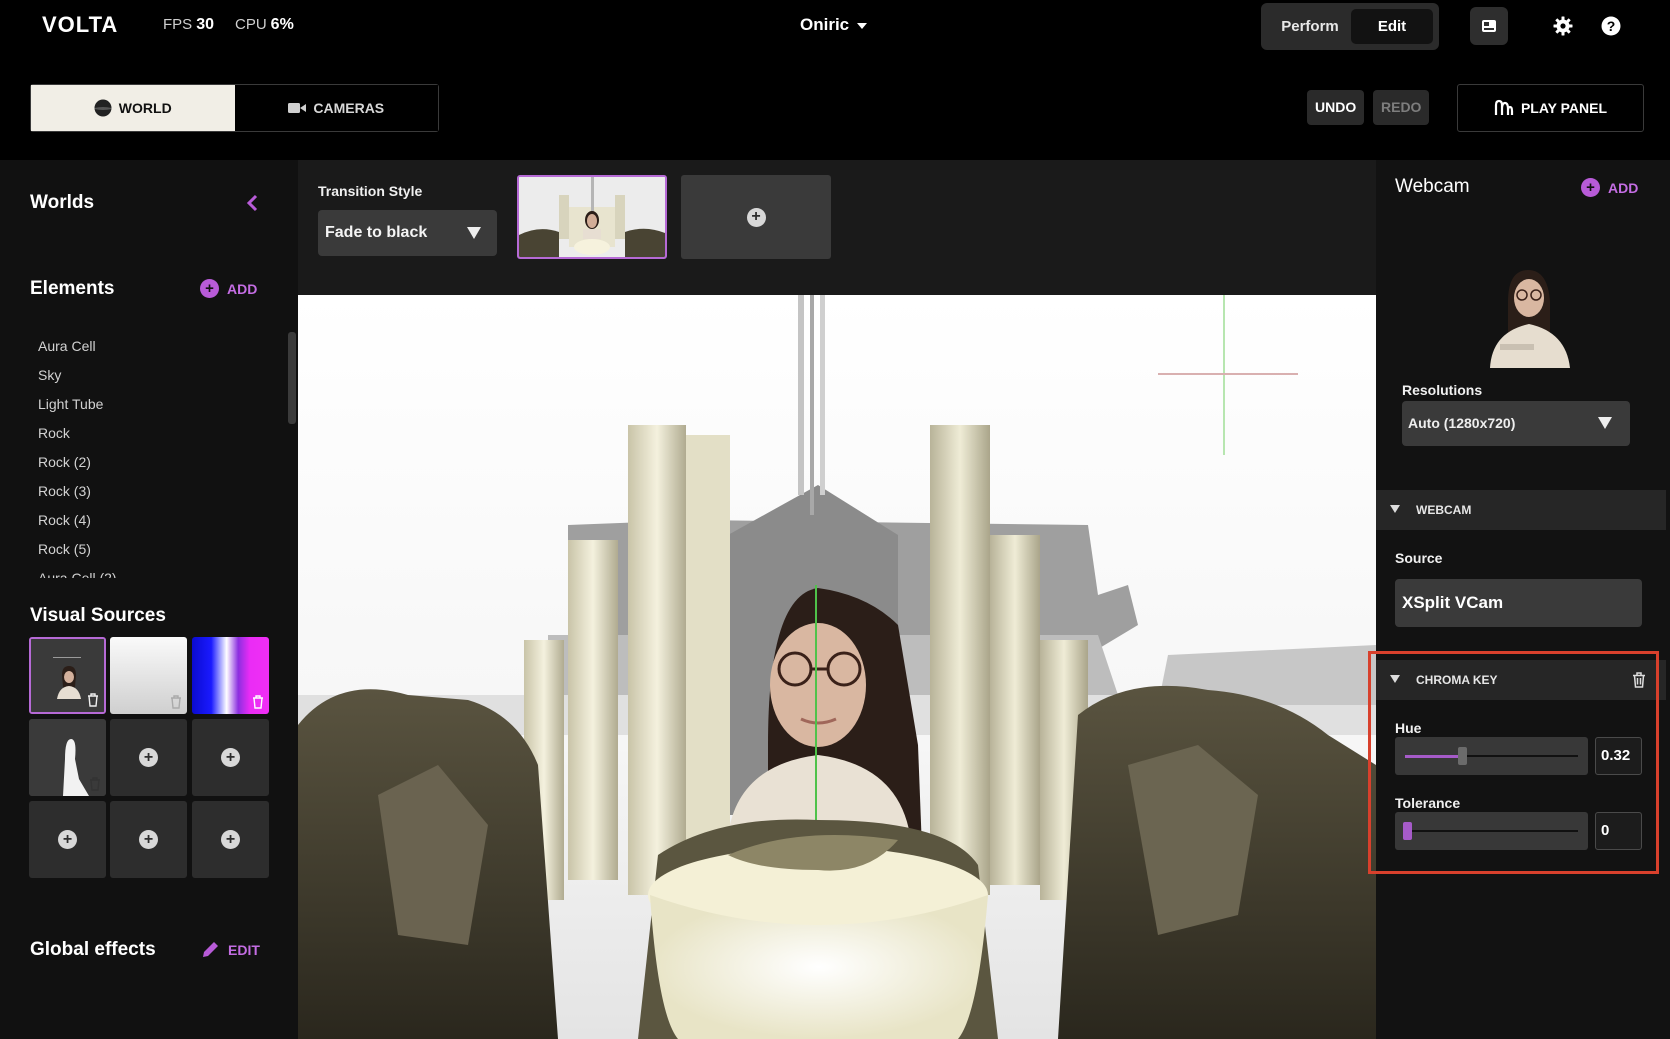  Describe the element at coordinates (158, 404) in the screenshot. I see `list-item: Light Tube` at that location.